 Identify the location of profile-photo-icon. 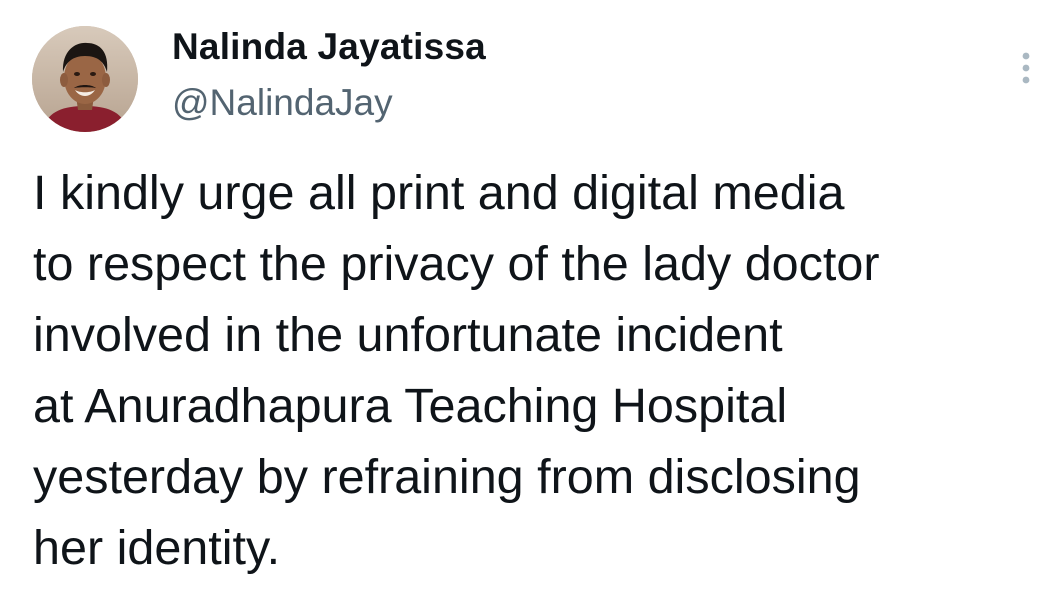
(85, 79).